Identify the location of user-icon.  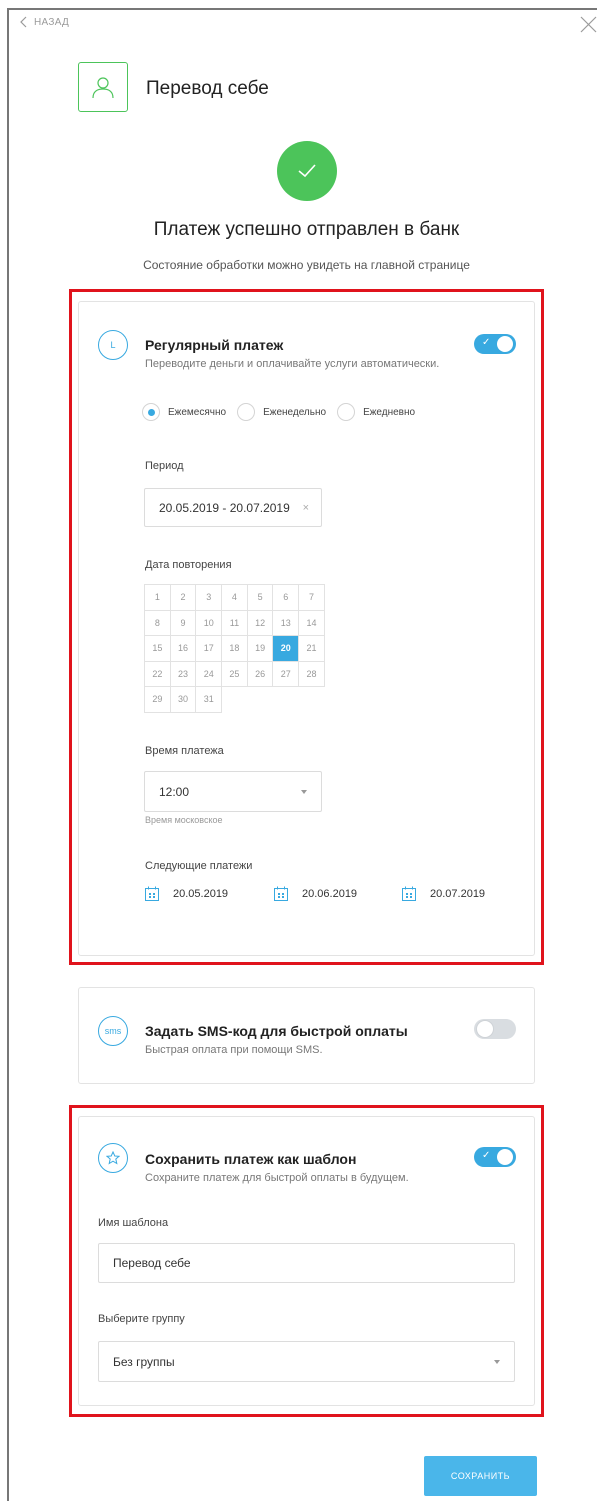
(103, 88).